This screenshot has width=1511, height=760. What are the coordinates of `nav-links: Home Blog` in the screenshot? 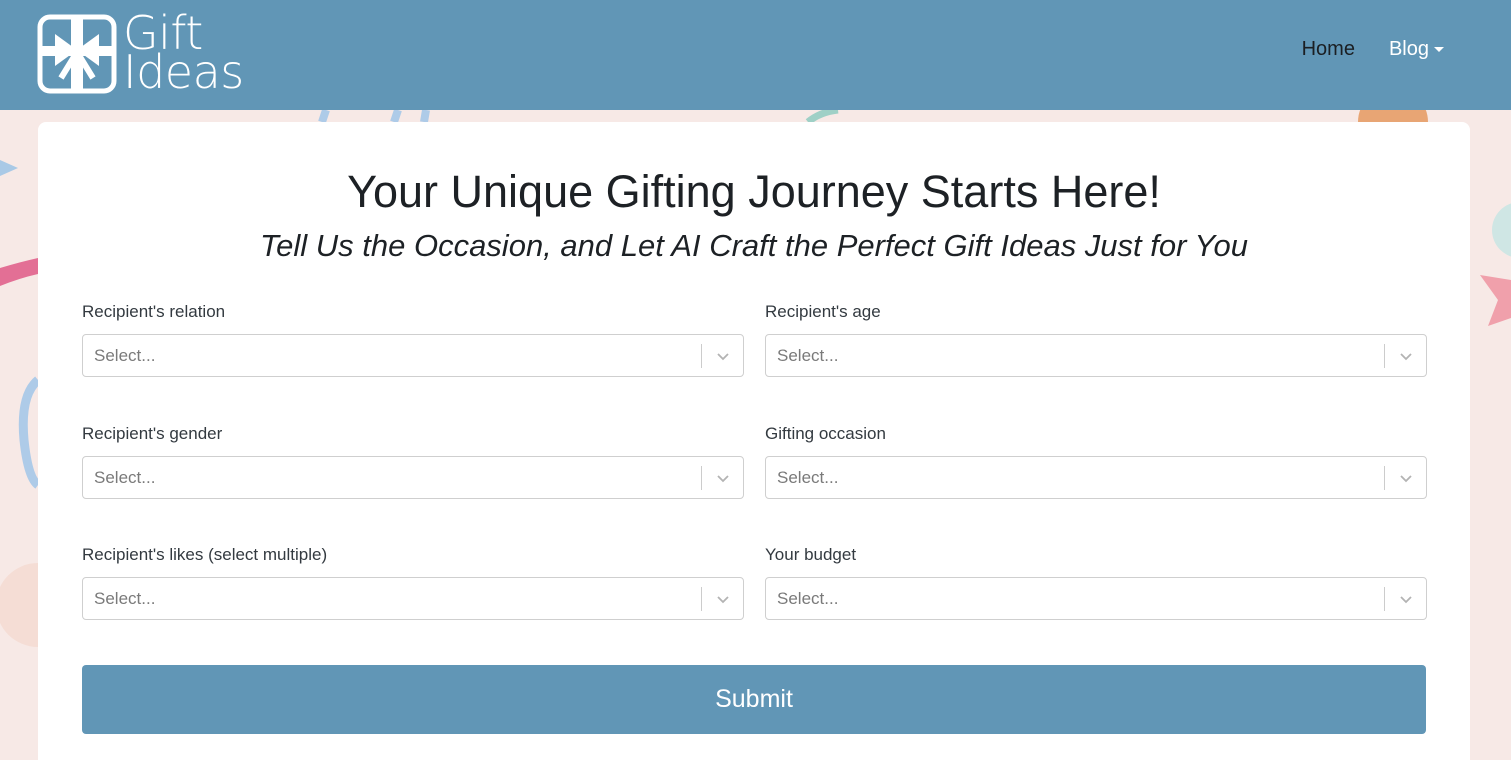 It's located at (1373, 49).